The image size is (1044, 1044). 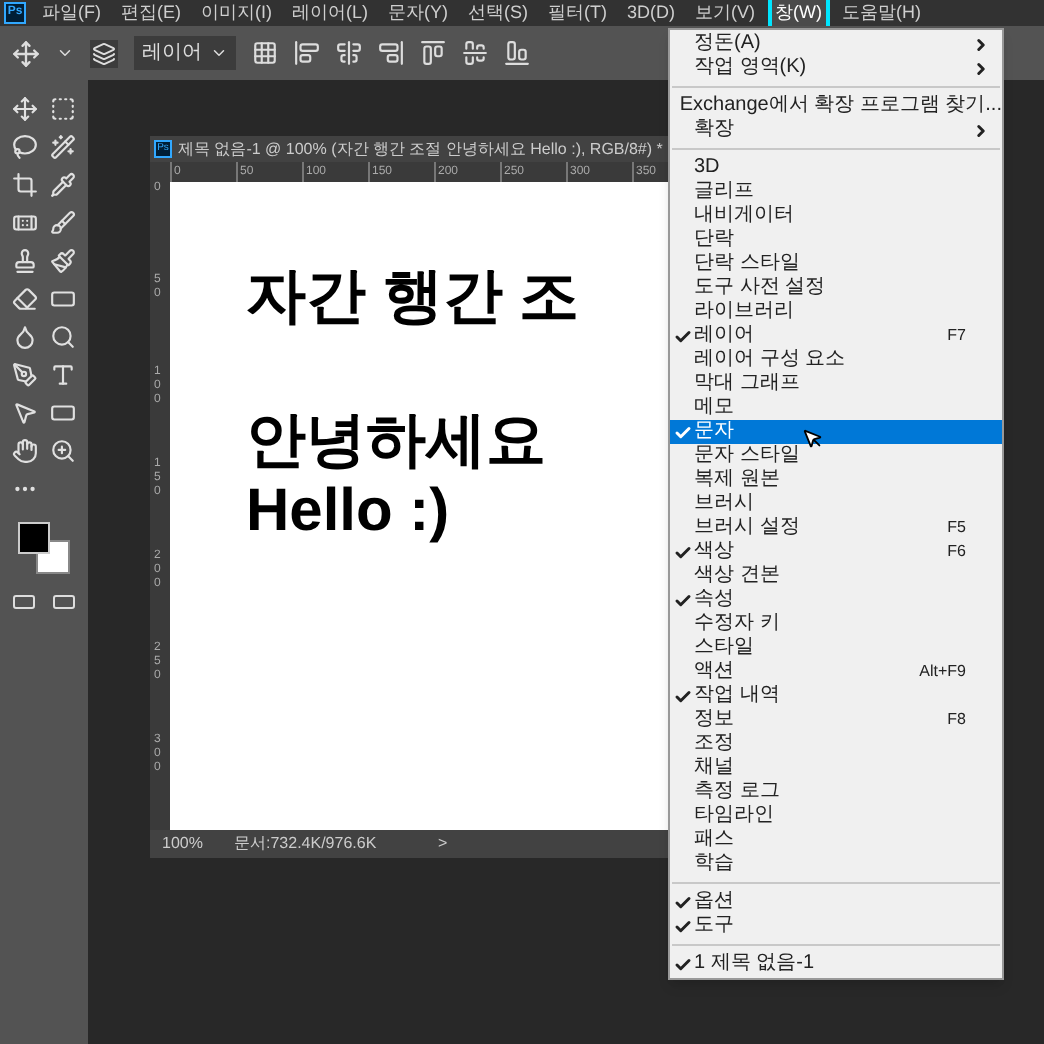 I want to click on menu-title: 레이어(L), so click(x=330, y=13).